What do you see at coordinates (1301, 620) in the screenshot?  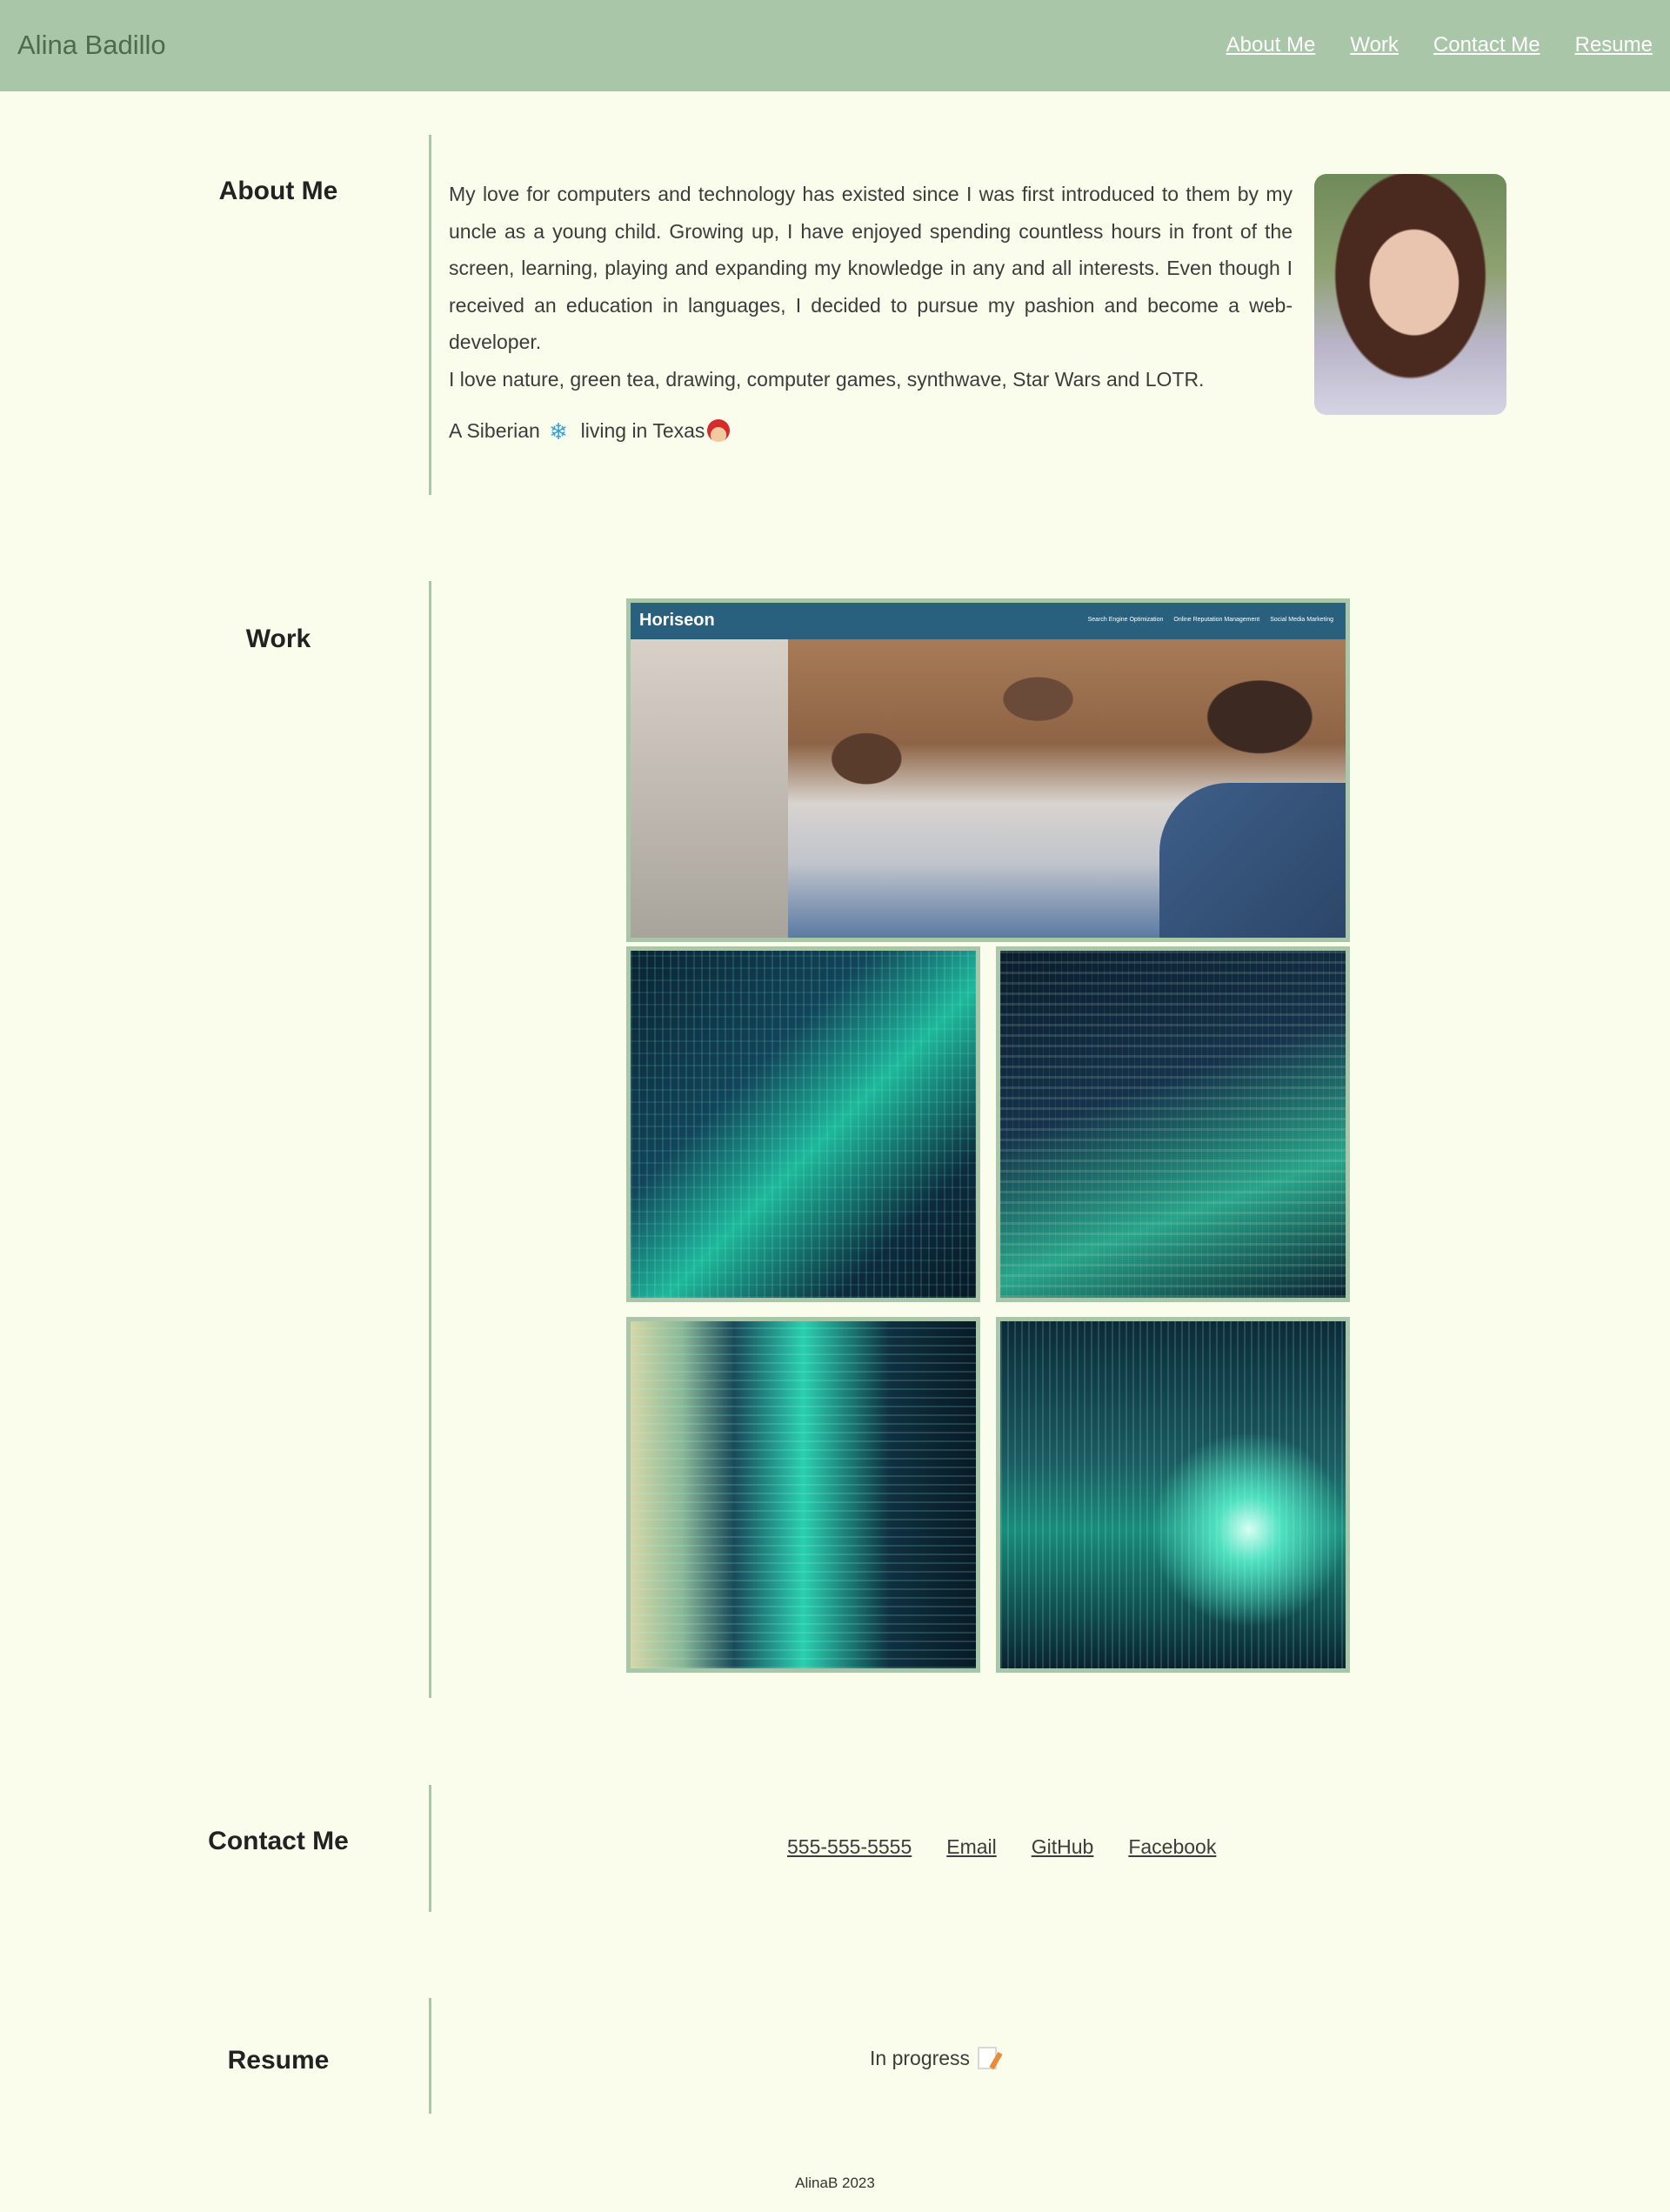 I see `horiseon-nav-item: Social Media Marketing` at bounding box center [1301, 620].